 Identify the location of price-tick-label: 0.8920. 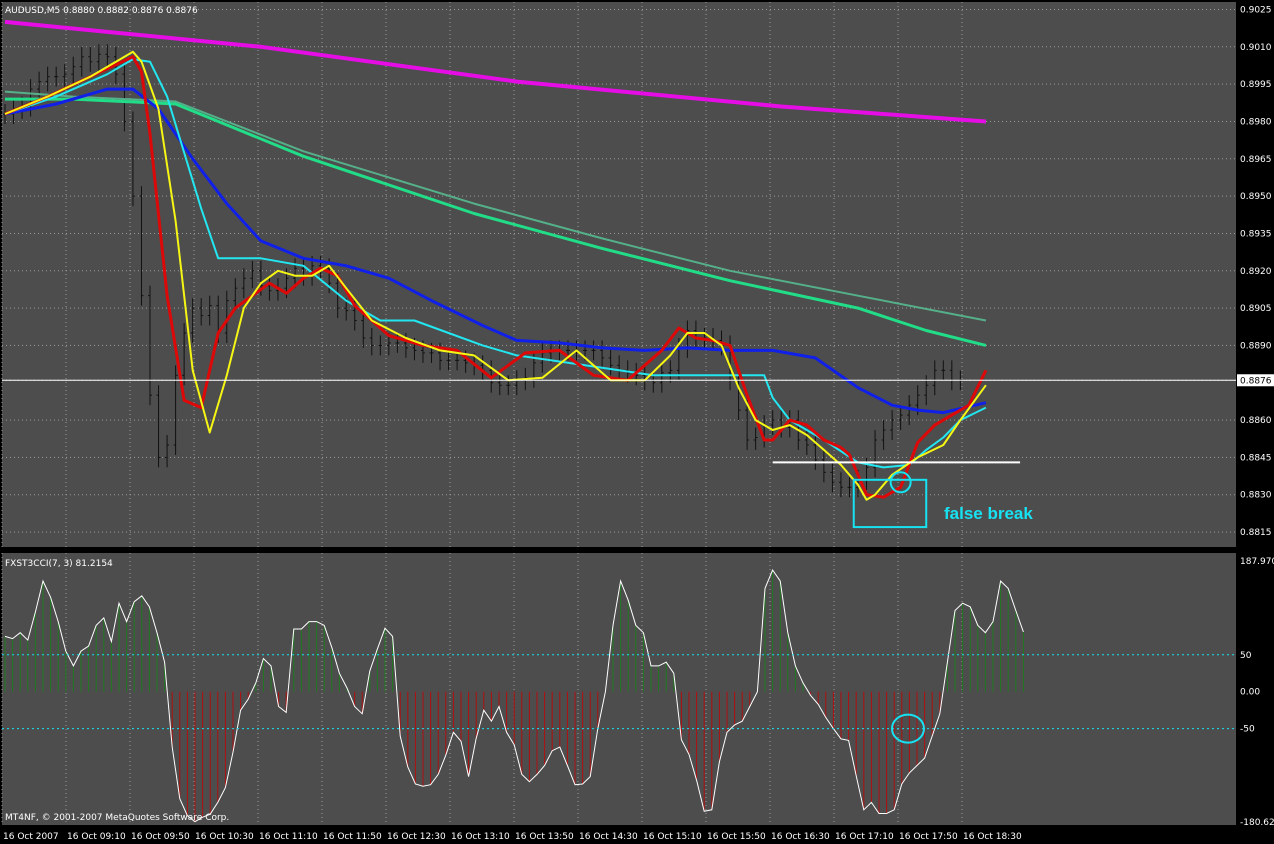
(1256, 272).